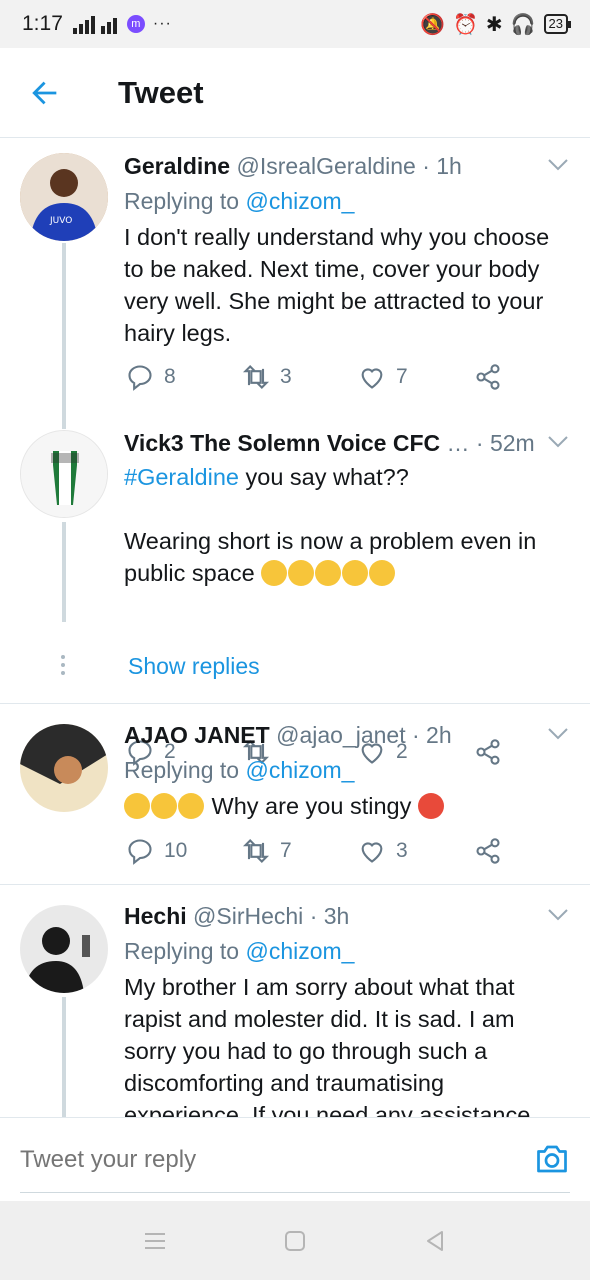 The width and height of the screenshot is (590, 1280). Describe the element at coordinates (176, 850) in the screenshot. I see `reply-count: 10` at that location.